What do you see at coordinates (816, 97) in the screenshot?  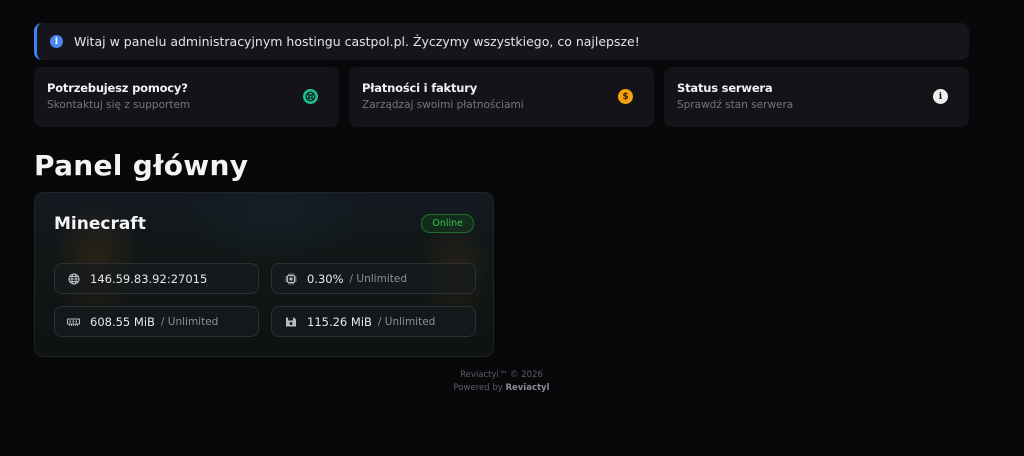 I see `card-server-status: Status serwera Sprawdź stan serwera i` at bounding box center [816, 97].